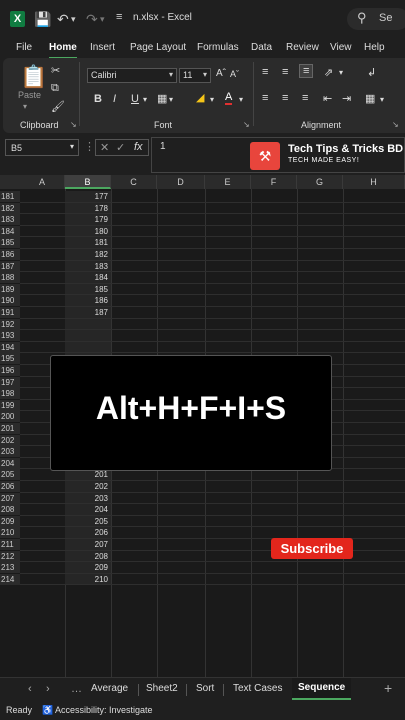  I want to click on redo-dropdown-icon: ▾, so click(102, 19).